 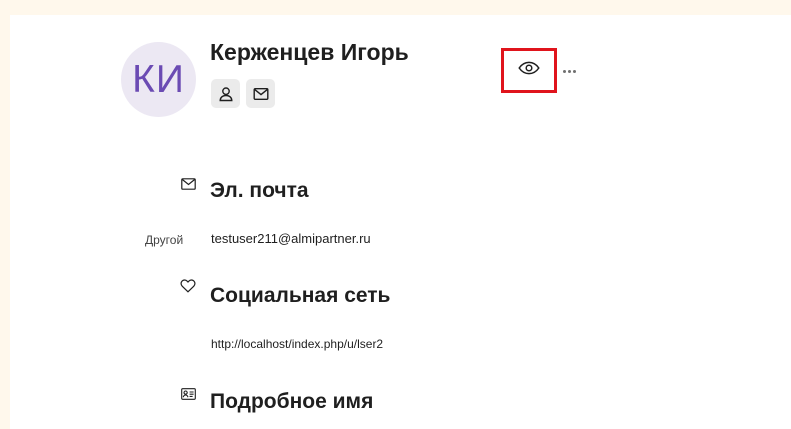 What do you see at coordinates (243, 93) in the screenshot?
I see `contact-actions` at bounding box center [243, 93].